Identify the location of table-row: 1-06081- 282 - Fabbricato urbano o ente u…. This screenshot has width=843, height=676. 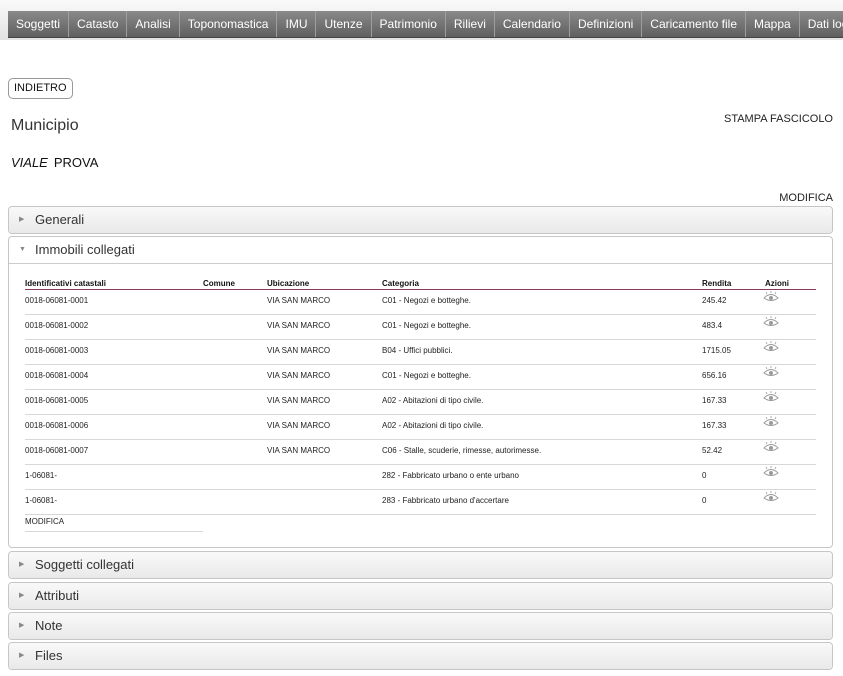
(420, 477).